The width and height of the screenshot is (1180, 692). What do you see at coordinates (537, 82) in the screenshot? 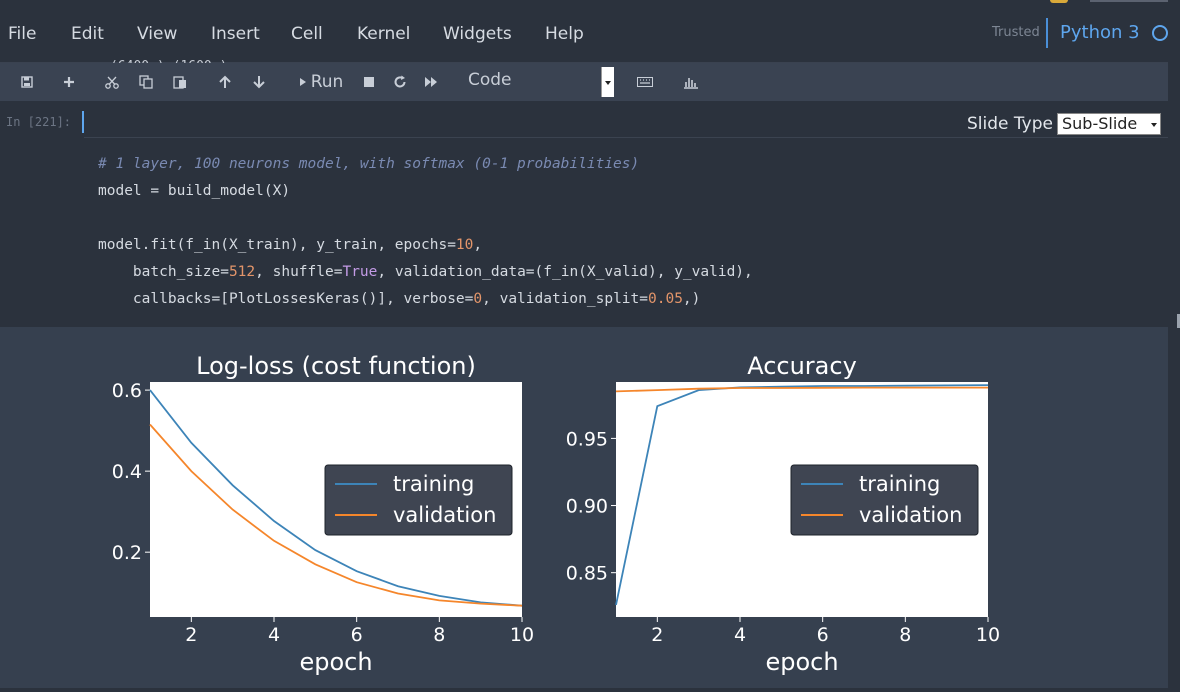
I see `cell-type-select: Code` at bounding box center [537, 82].